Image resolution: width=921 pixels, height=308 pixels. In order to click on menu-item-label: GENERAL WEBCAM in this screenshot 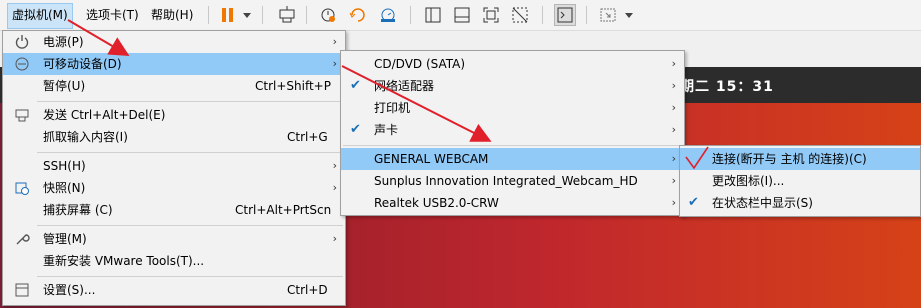, I will do `click(431, 159)`.